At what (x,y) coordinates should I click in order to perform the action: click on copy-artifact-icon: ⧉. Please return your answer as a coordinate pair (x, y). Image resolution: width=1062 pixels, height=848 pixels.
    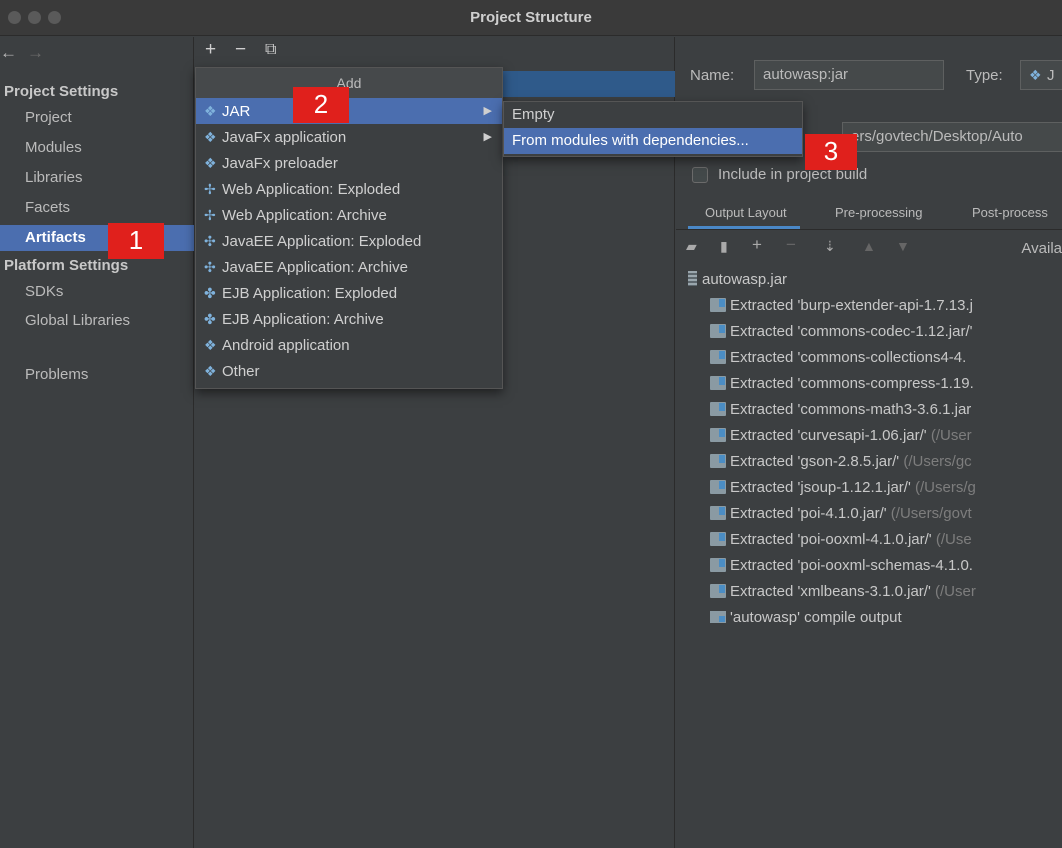
    Looking at the image, I should click on (270, 50).